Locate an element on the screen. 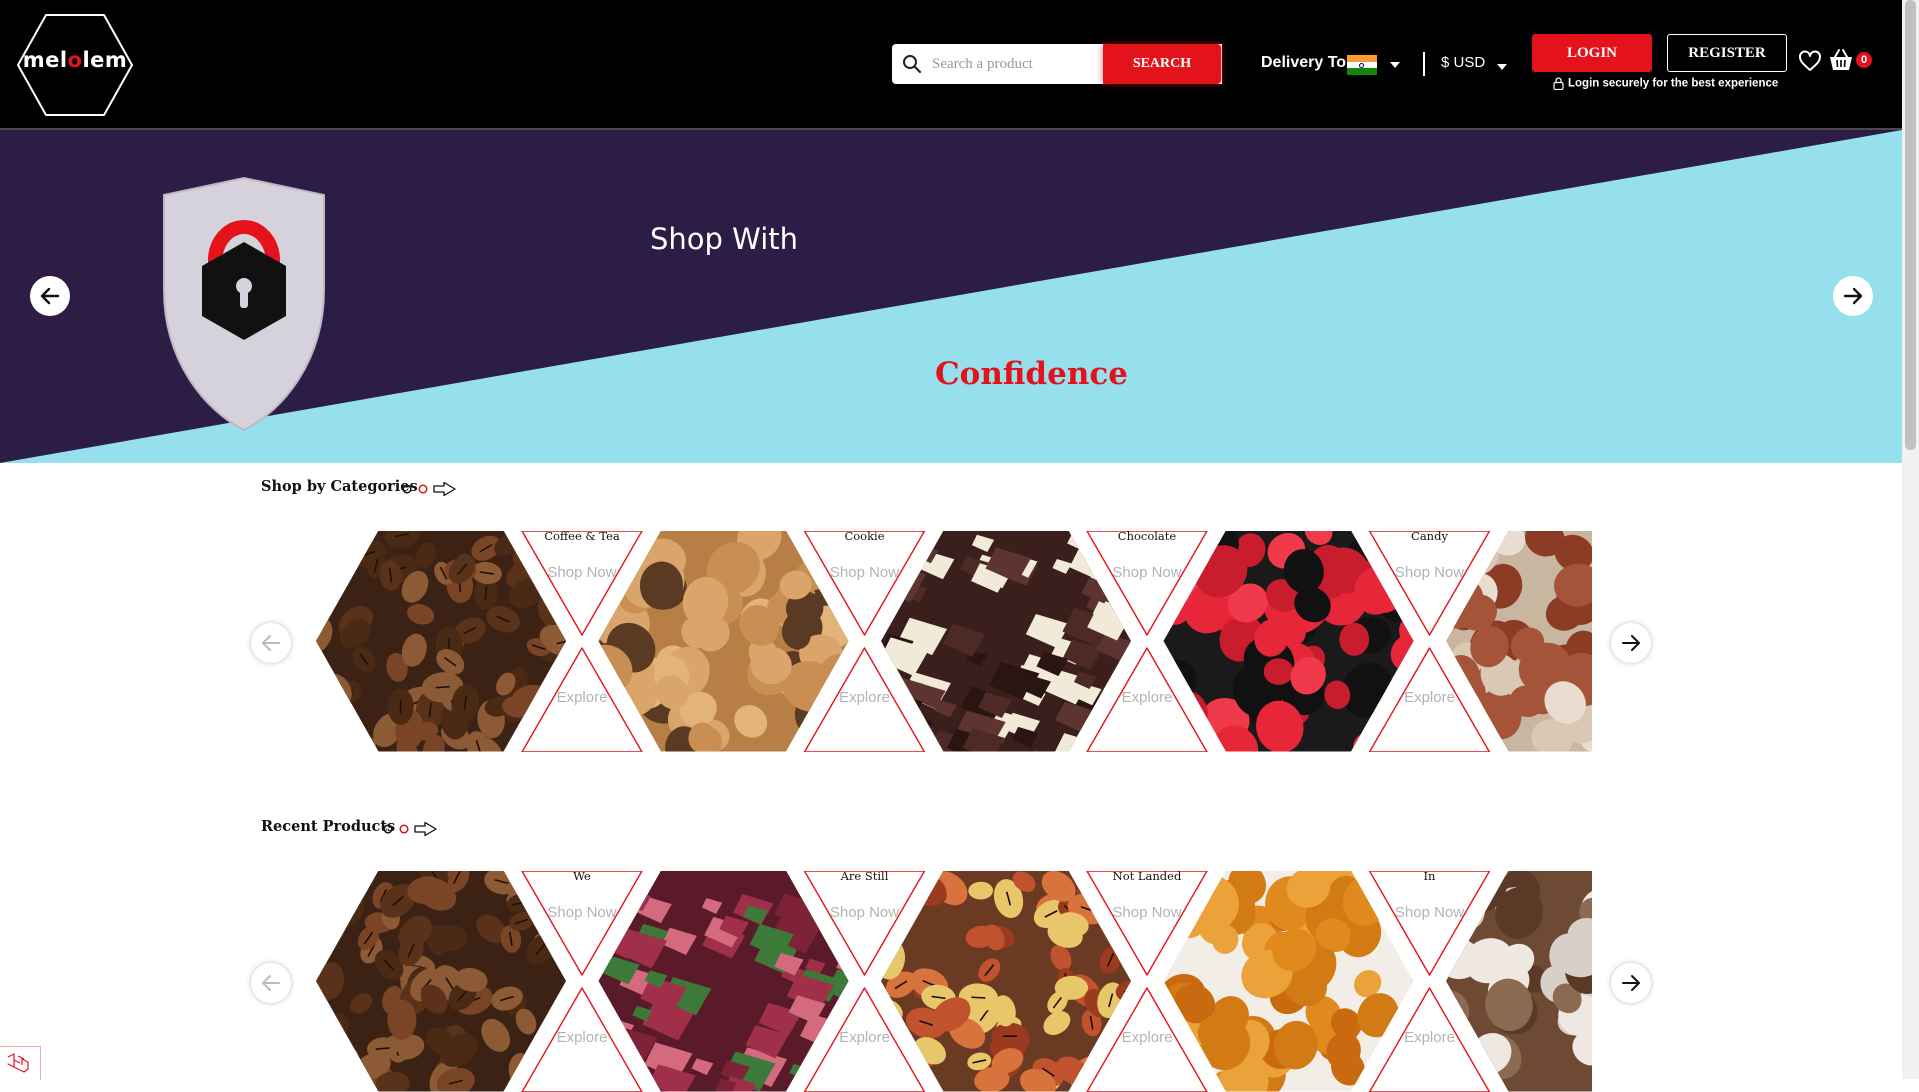 The height and width of the screenshot is (1092, 1919). category-item-name: Chocolate is located at coordinates (1147, 537).